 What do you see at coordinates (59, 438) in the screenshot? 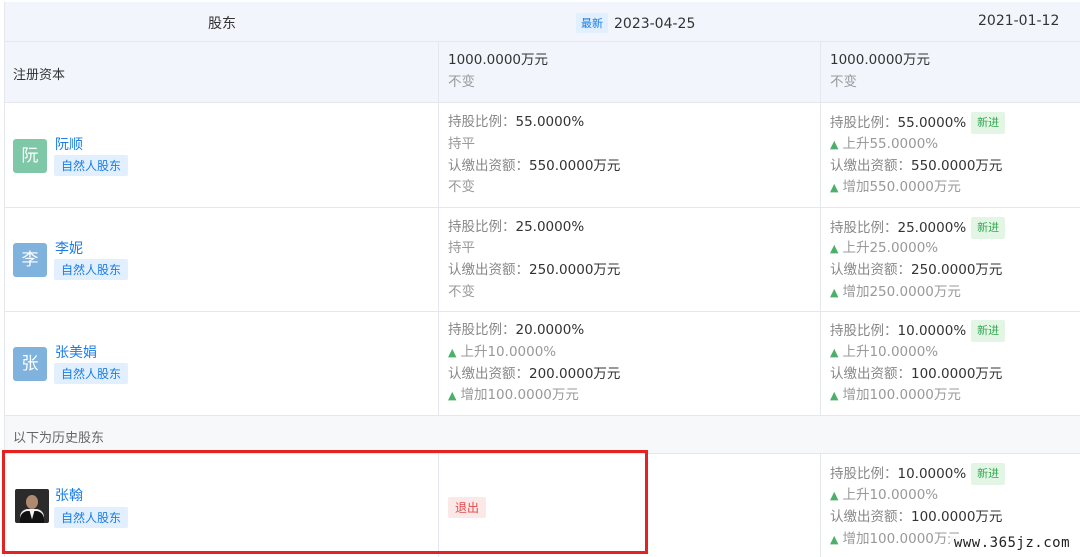
I see `history-section-label: 以下为历史股东` at bounding box center [59, 438].